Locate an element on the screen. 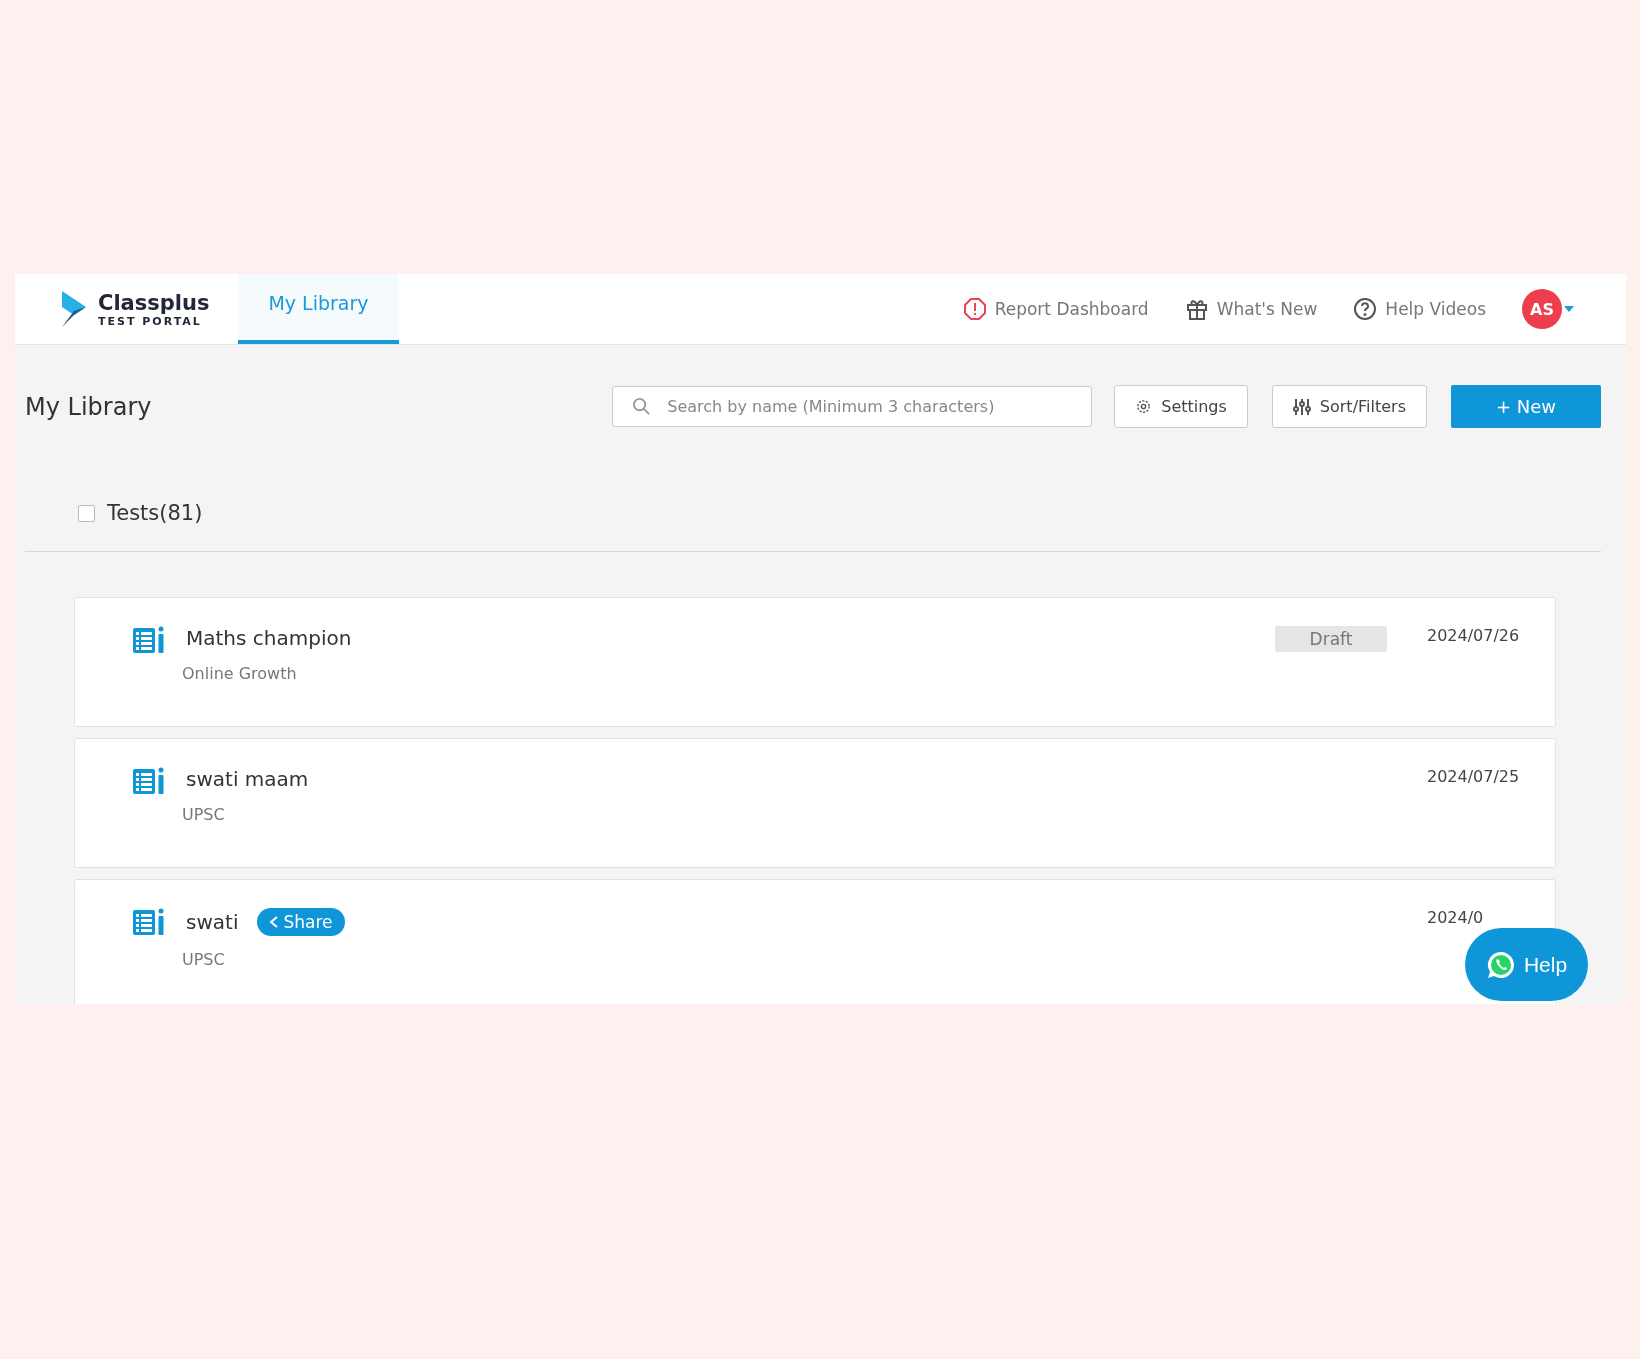 Image resolution: width=1640 pixels, height=1359 pixels. test-title: swati maam is located at coordinates (247, 779).